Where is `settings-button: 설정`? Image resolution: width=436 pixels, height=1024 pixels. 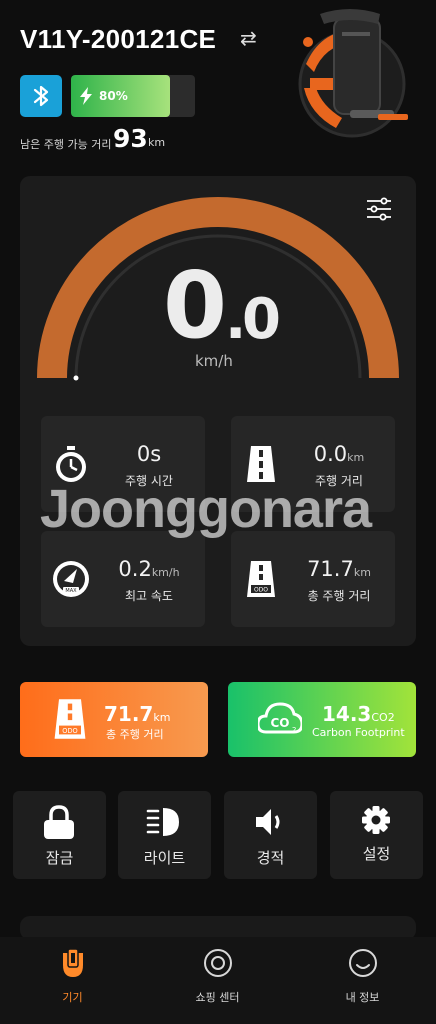
settings-button: 설정 is located at coordinates (376, 835).